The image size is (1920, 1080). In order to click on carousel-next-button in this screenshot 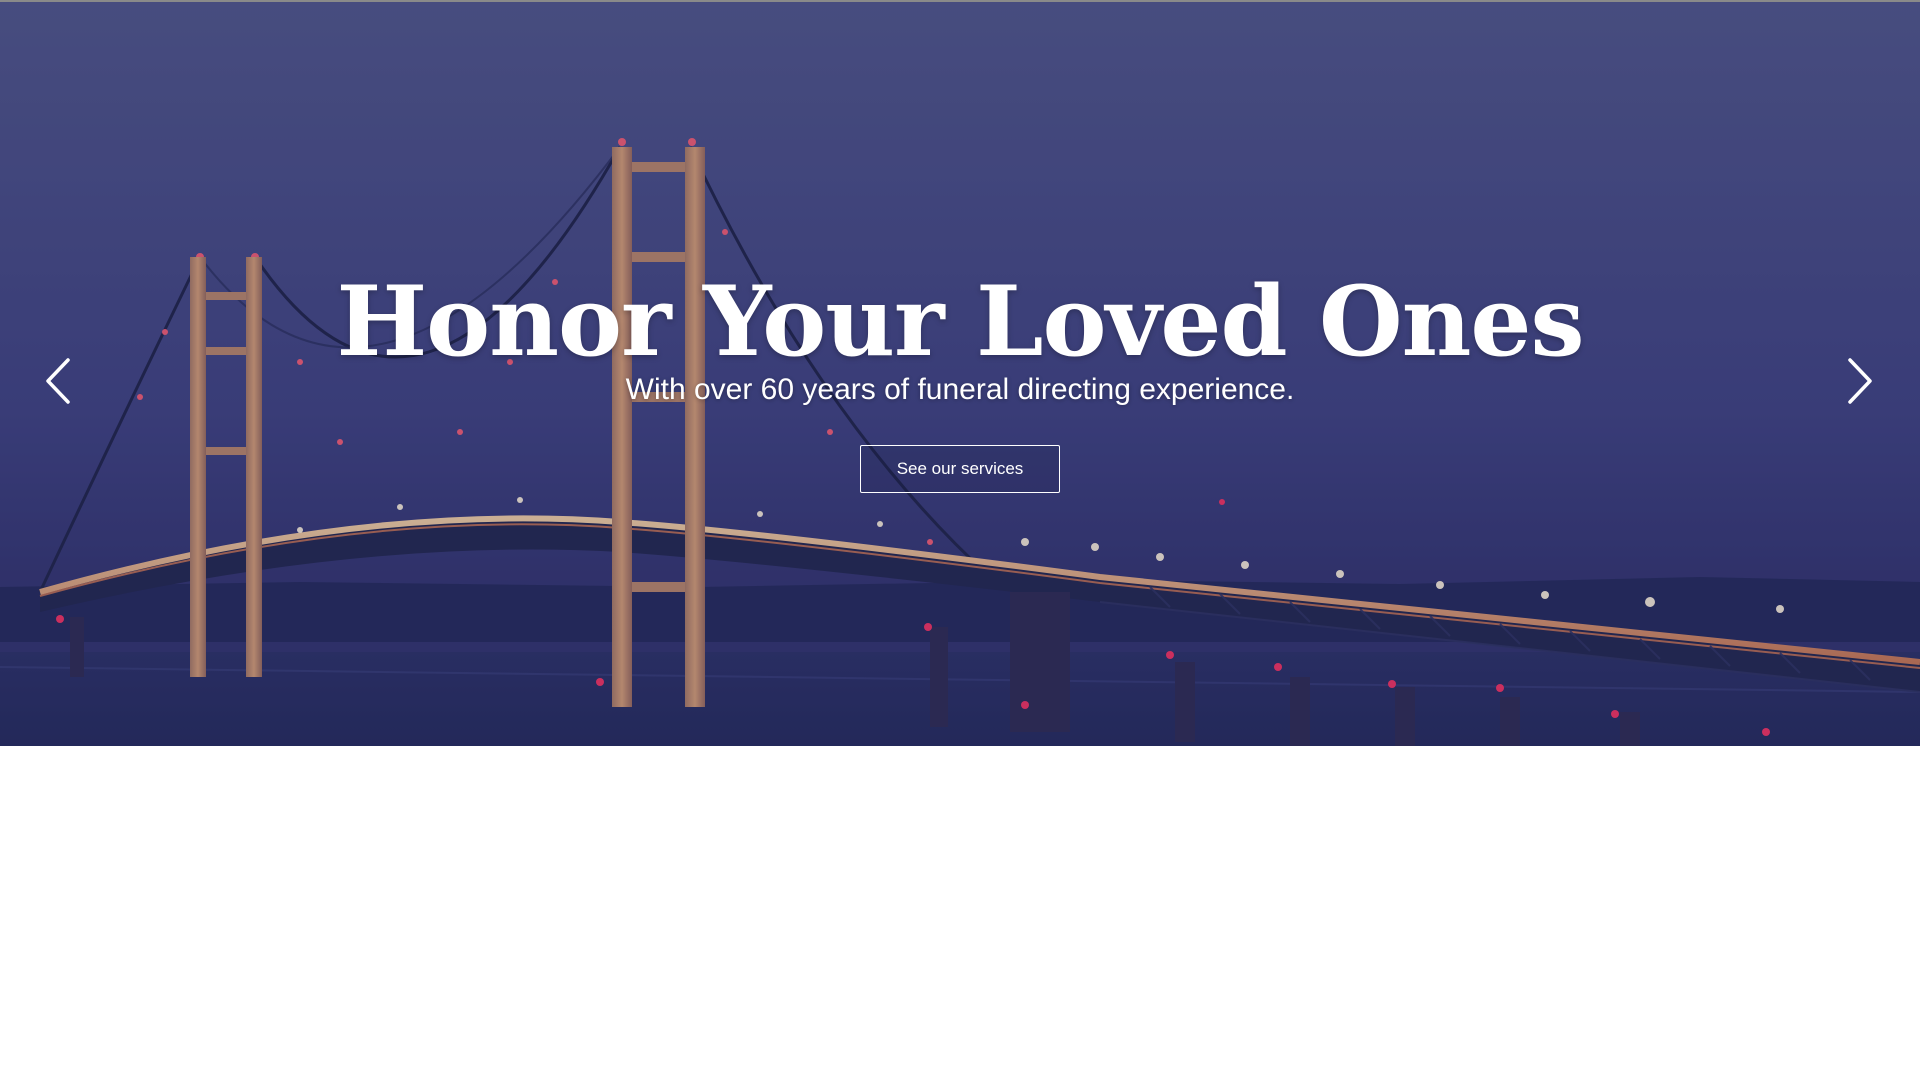, I will do `click(1860, 381)`.